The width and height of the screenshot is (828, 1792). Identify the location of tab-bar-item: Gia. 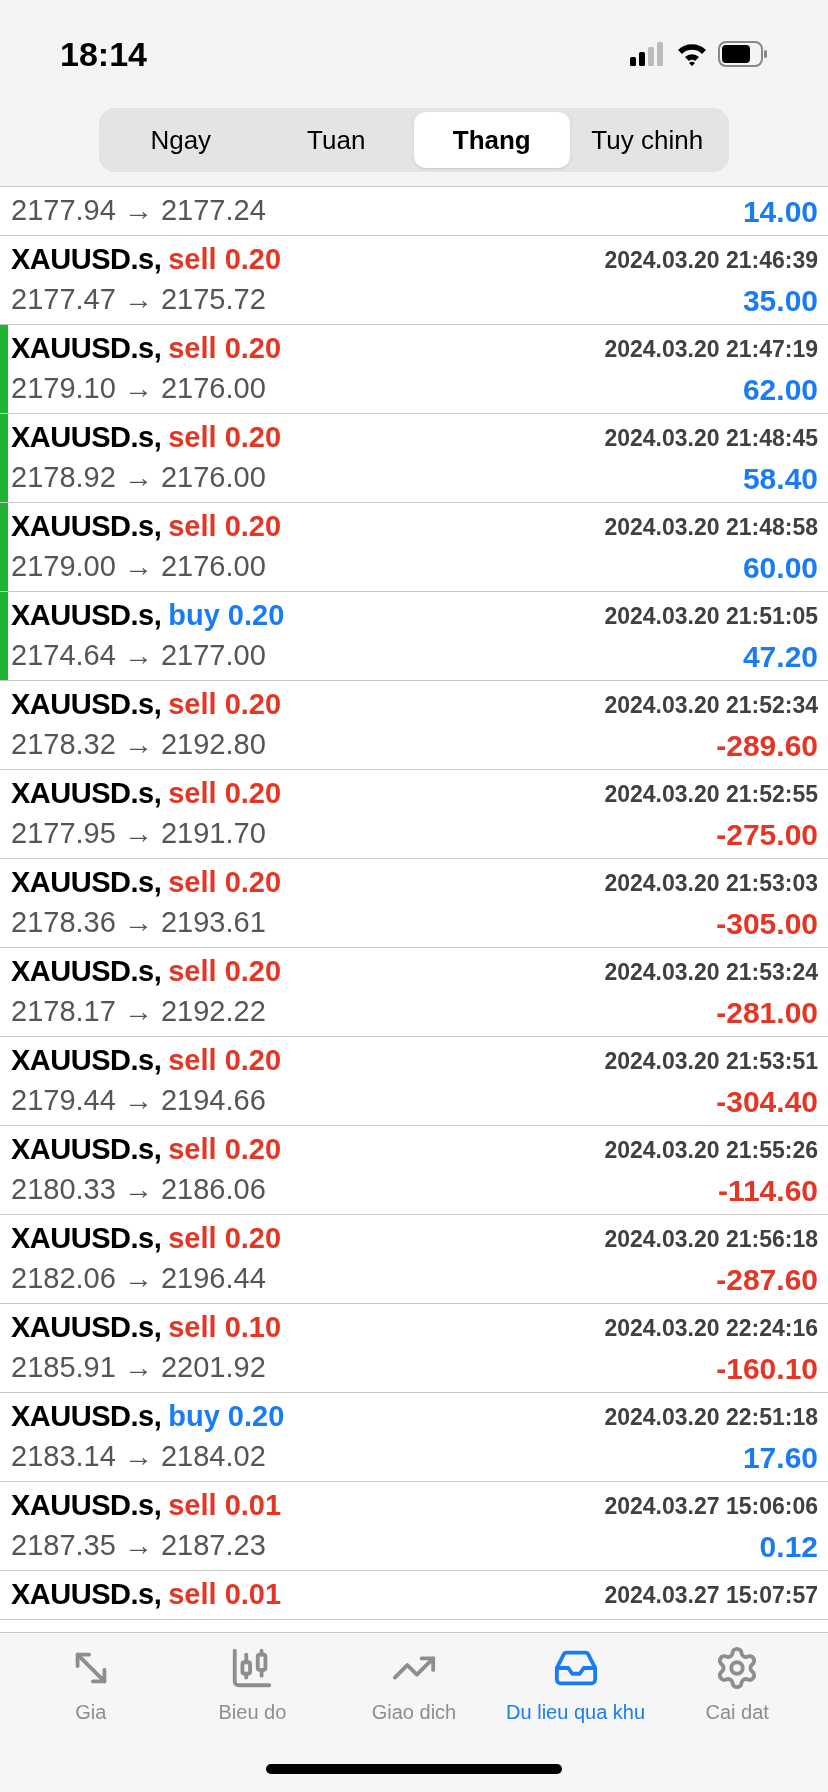
(90, 1686).